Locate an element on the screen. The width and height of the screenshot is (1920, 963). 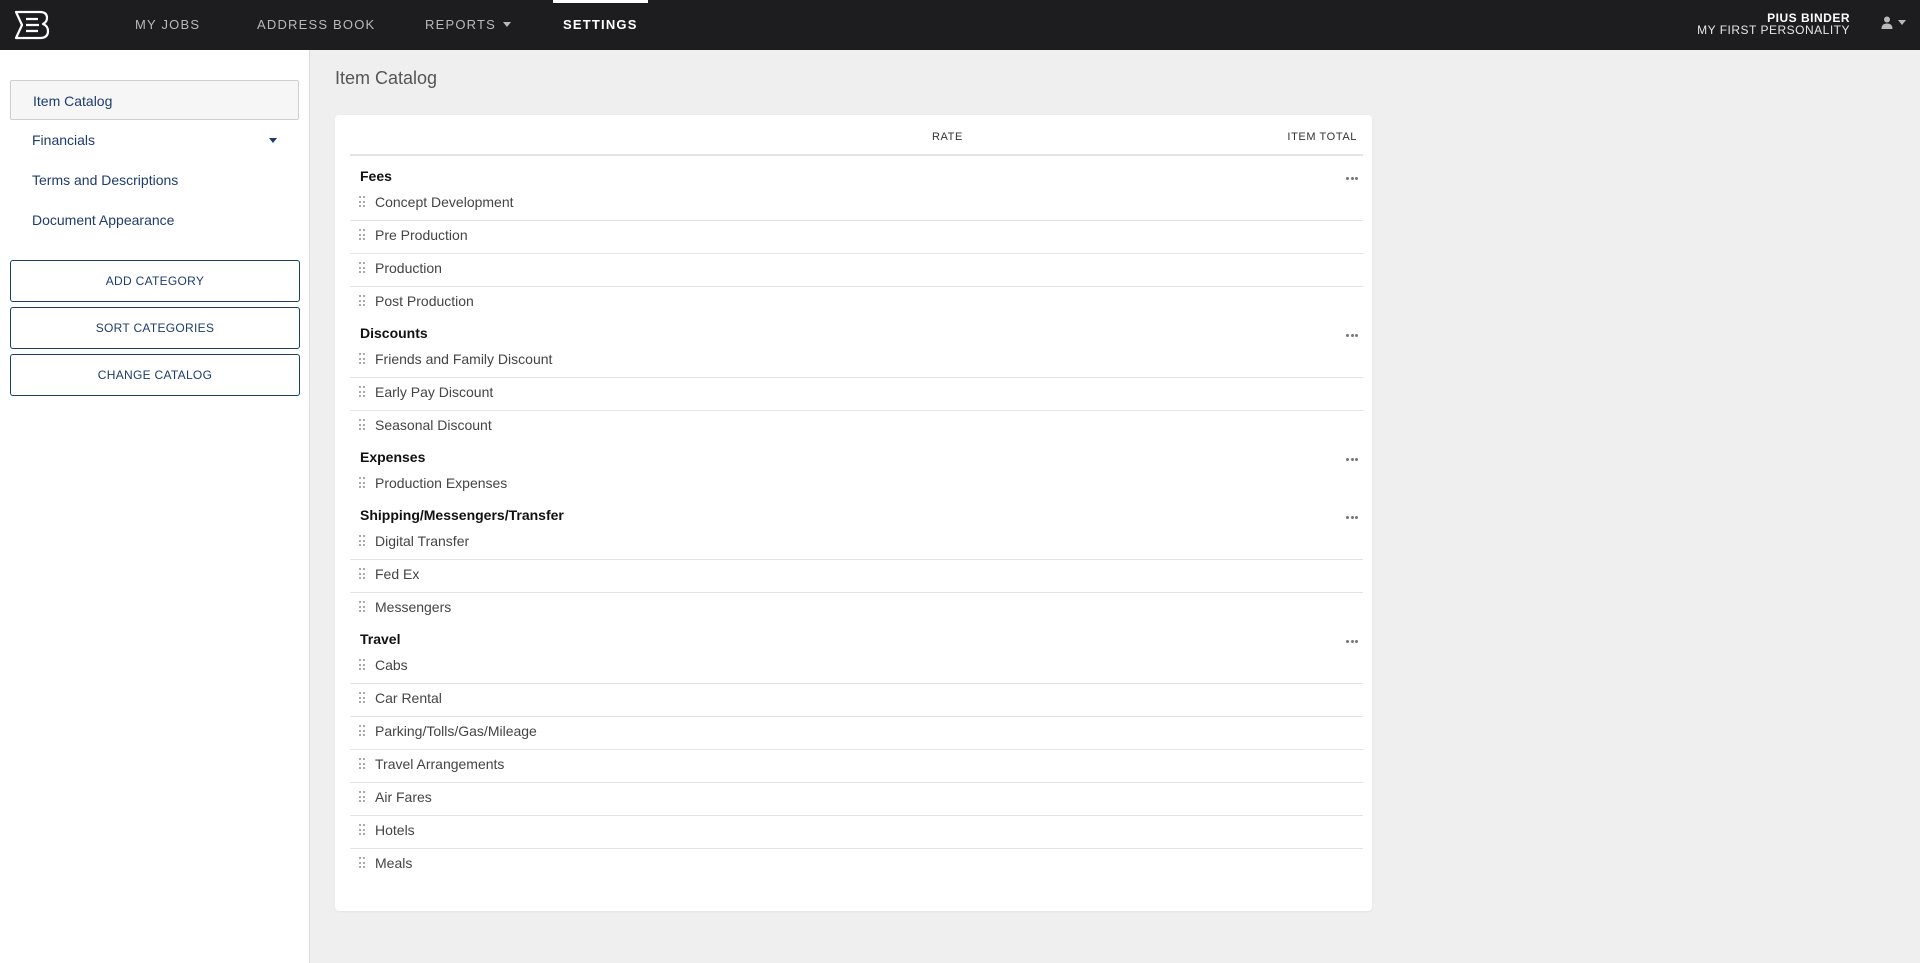
nav-address-book: ADDRESS BOOK is located at coordinates (316, 25).